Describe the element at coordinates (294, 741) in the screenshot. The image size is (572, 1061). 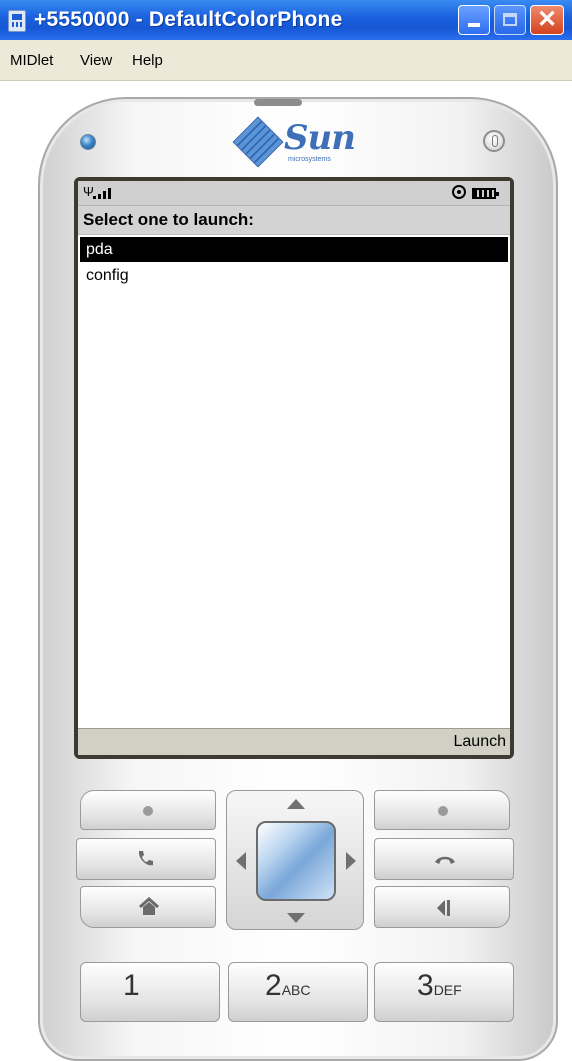
I see `softkey-bar: Launch` at that location.